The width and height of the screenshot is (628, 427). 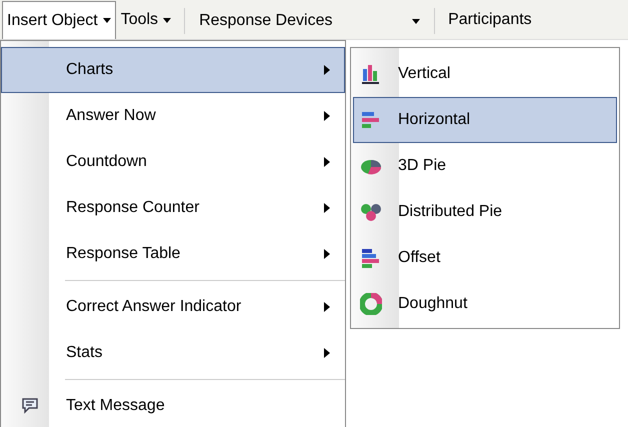 I want to click on dropdown-caret-icon, so click(x=416, y=21).